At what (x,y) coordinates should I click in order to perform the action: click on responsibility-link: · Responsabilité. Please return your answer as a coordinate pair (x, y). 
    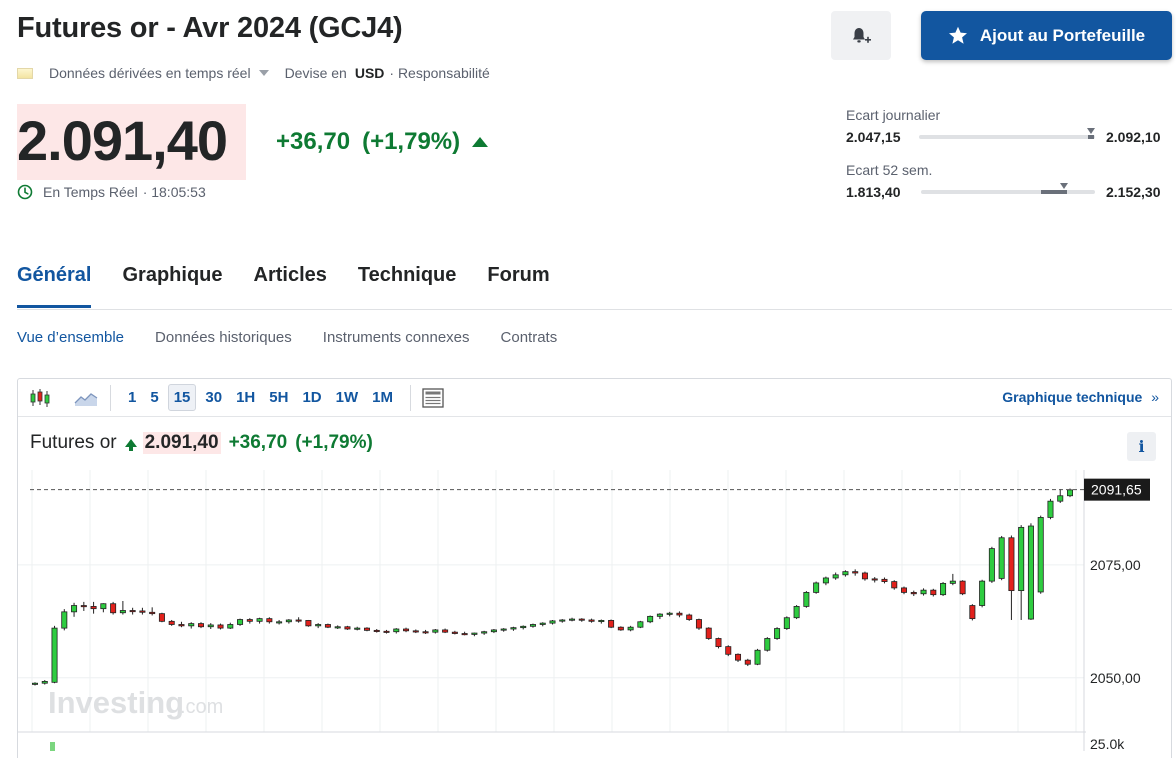
    Looking at the image, I should click on (439, 73).